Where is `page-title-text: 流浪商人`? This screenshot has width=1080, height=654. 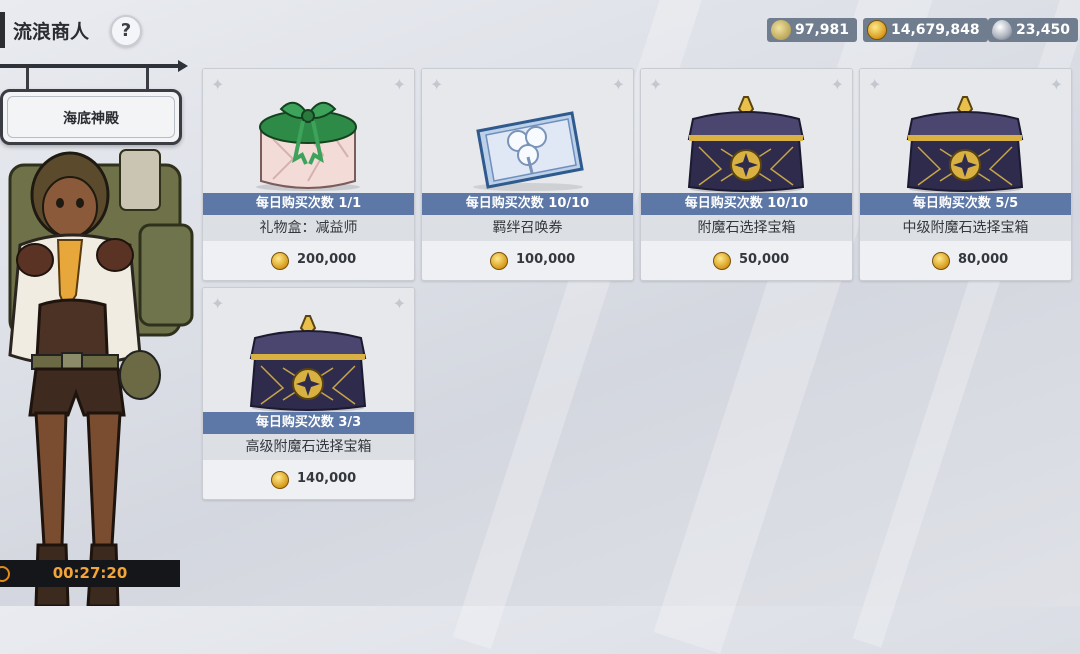 page-title-text: 流浪商人 is located at coordinates (51, 32).